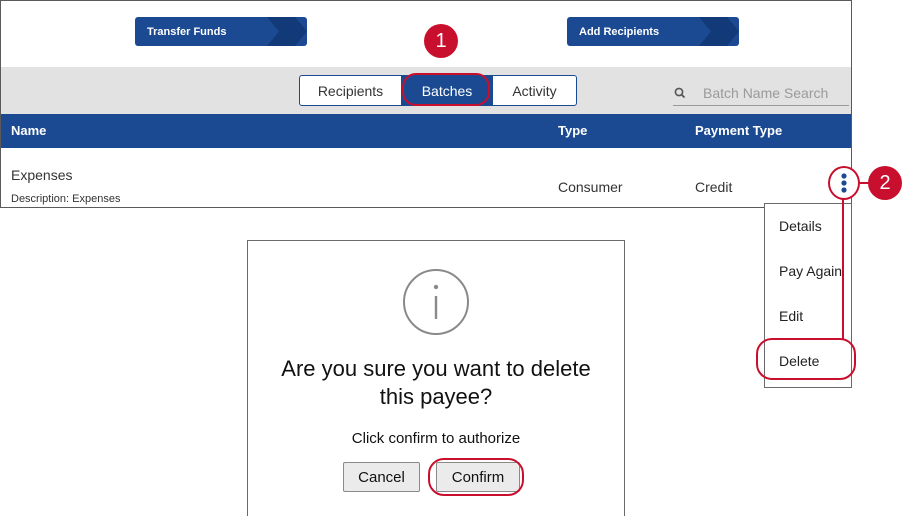 This screenshot has width=906, height=516. I want to click on add-recipients-button: Add Recipients, so click(653, 31).